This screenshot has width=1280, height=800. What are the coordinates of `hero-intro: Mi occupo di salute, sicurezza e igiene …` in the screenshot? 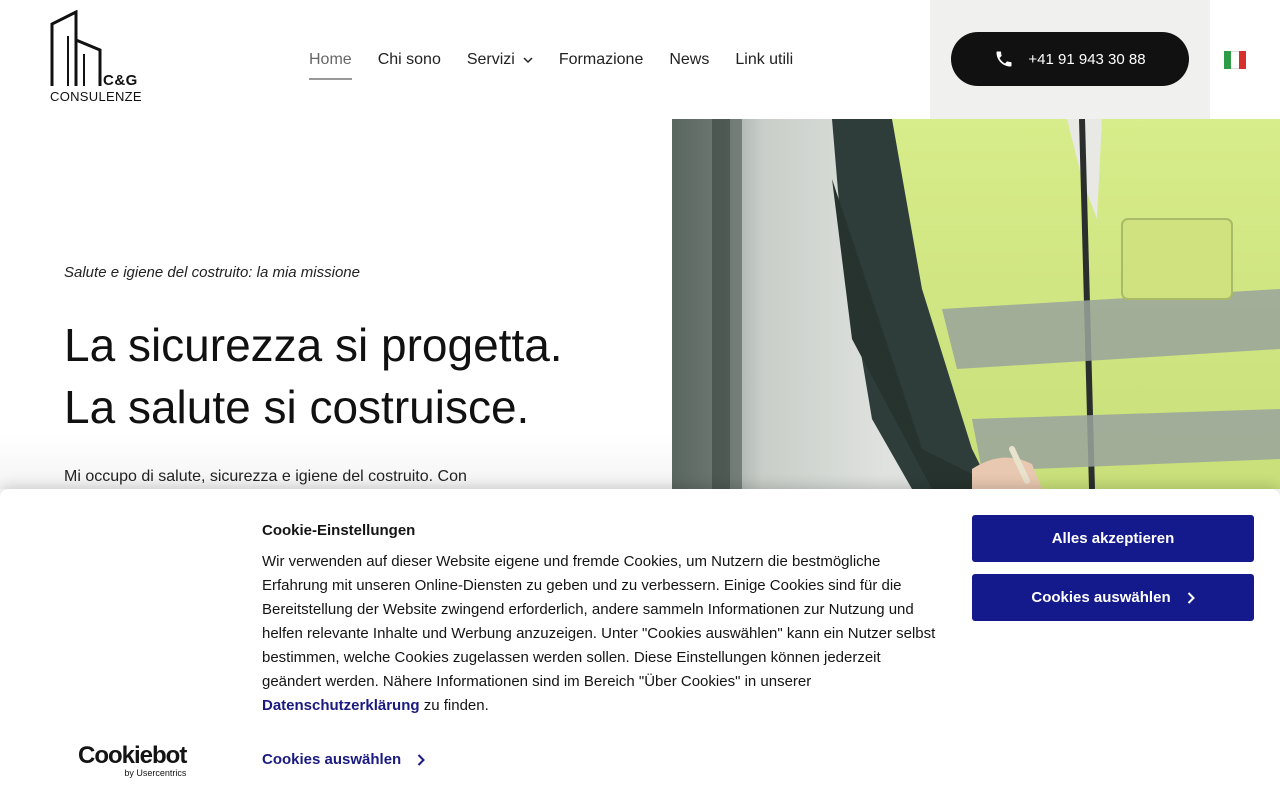 It's located at (265, 476).